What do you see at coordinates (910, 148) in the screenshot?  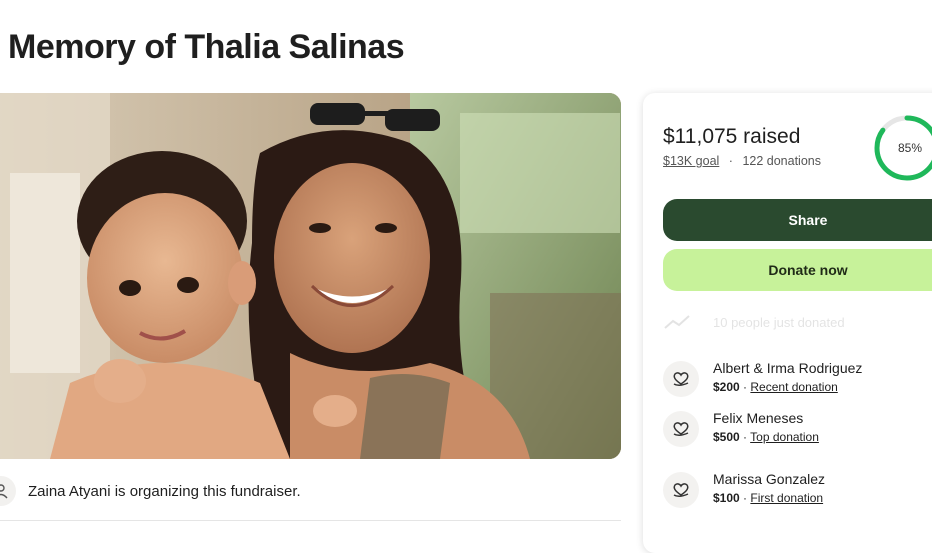 I see `progress-percent: 85%` at bounding box center [910, 148].